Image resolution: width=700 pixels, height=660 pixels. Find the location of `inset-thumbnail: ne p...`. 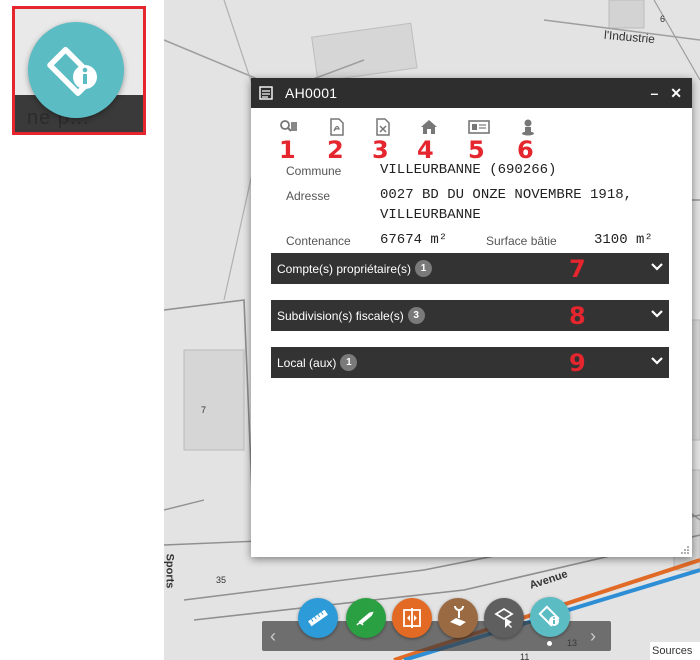

inset-thumbnail: ne p... is located at coordinates (79, 70).